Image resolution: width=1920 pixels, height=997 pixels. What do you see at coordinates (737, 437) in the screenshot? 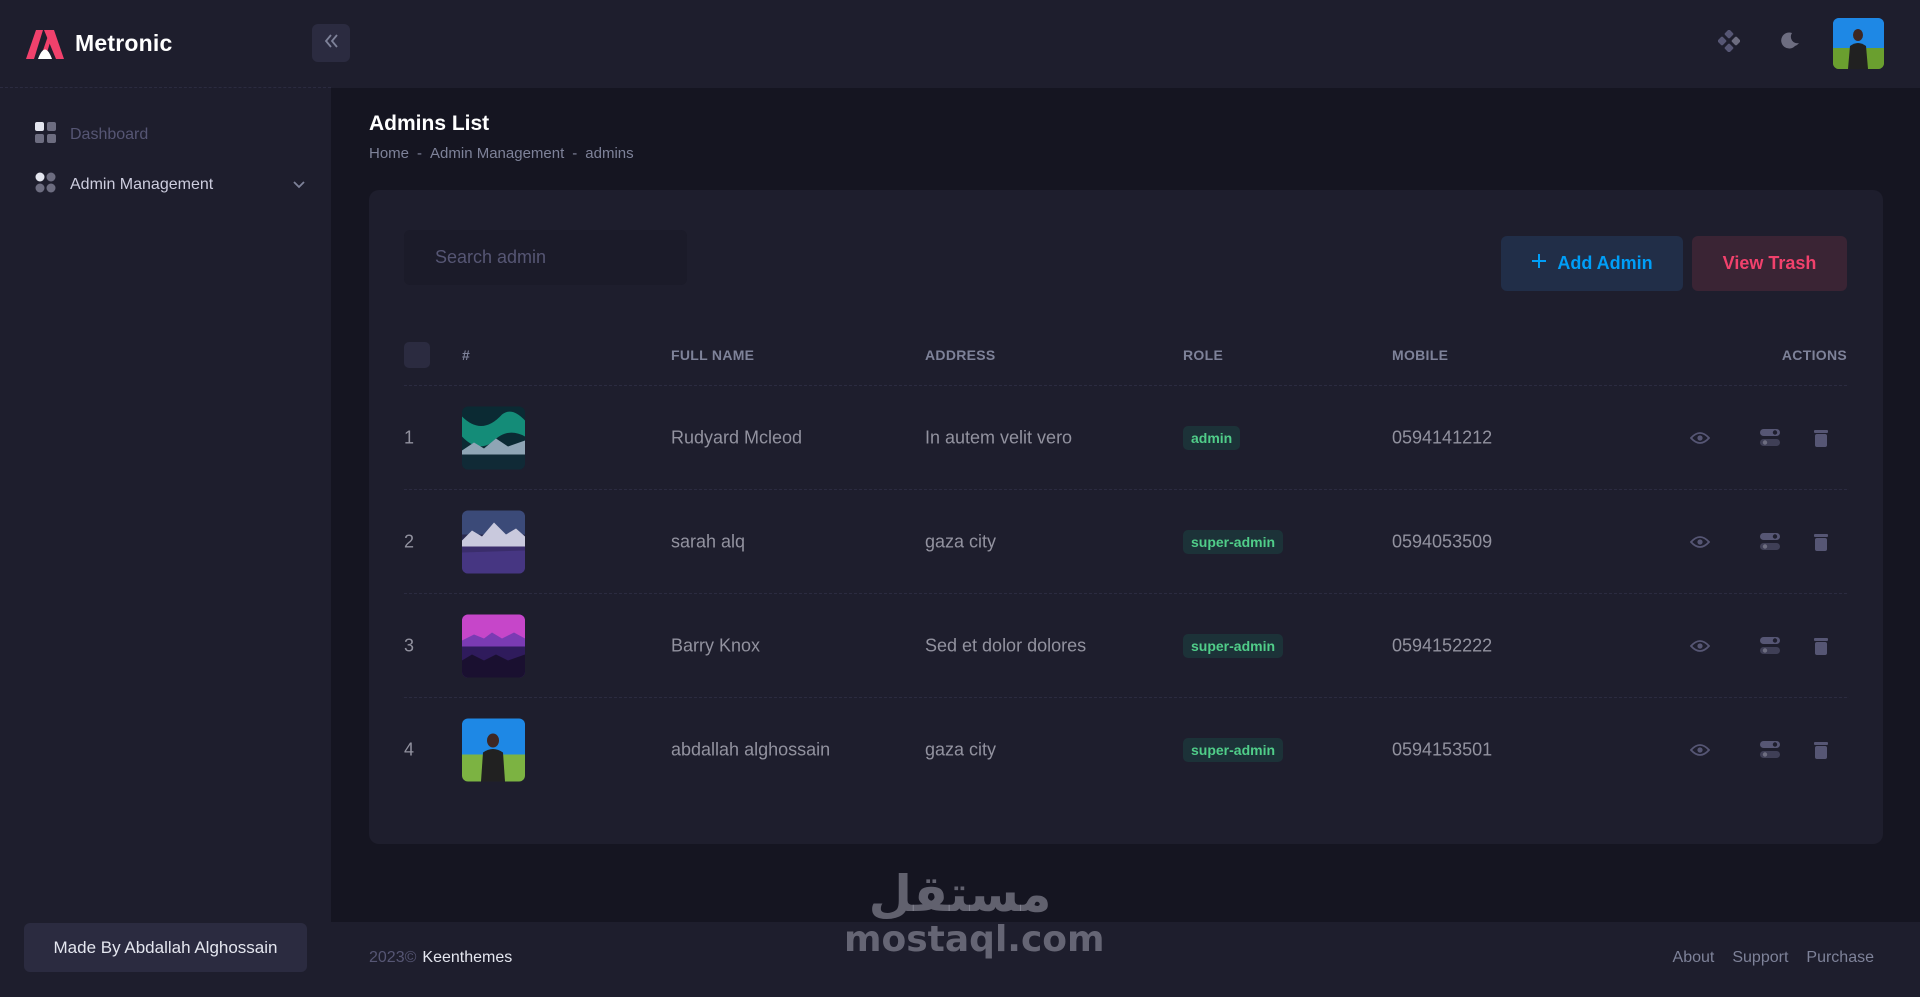
I see `admin-full-name: Rudyard Mcleod` at bounding box center [737, 437].